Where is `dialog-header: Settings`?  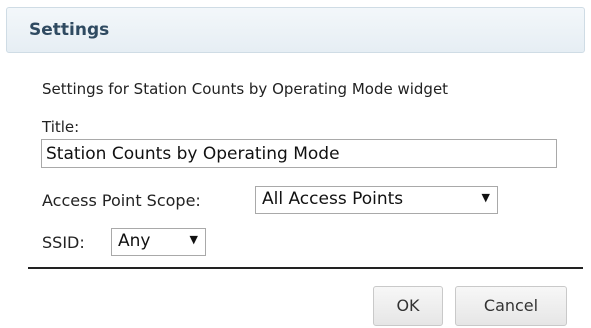
dialog-header: Settings is located at coordinates (295, 30).